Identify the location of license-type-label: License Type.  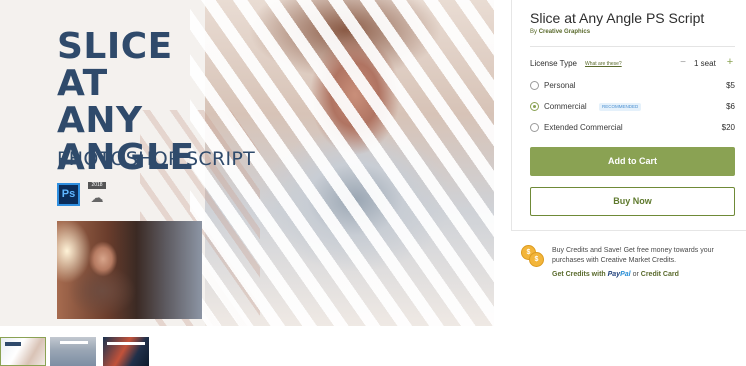
(553, 63).